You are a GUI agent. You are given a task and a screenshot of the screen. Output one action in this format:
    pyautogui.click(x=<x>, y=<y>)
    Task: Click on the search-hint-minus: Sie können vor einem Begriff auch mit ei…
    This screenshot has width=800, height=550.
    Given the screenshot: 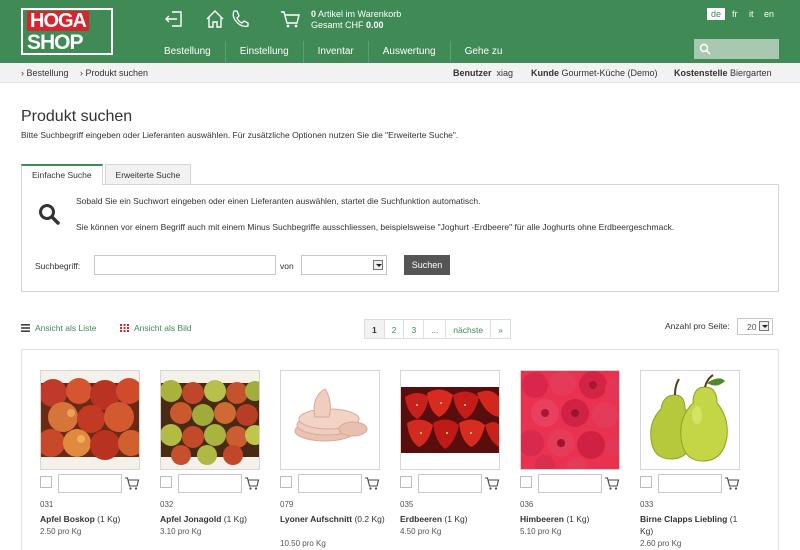 What is the action you would take?
    pyautogui.click(x=375, y=227)
    